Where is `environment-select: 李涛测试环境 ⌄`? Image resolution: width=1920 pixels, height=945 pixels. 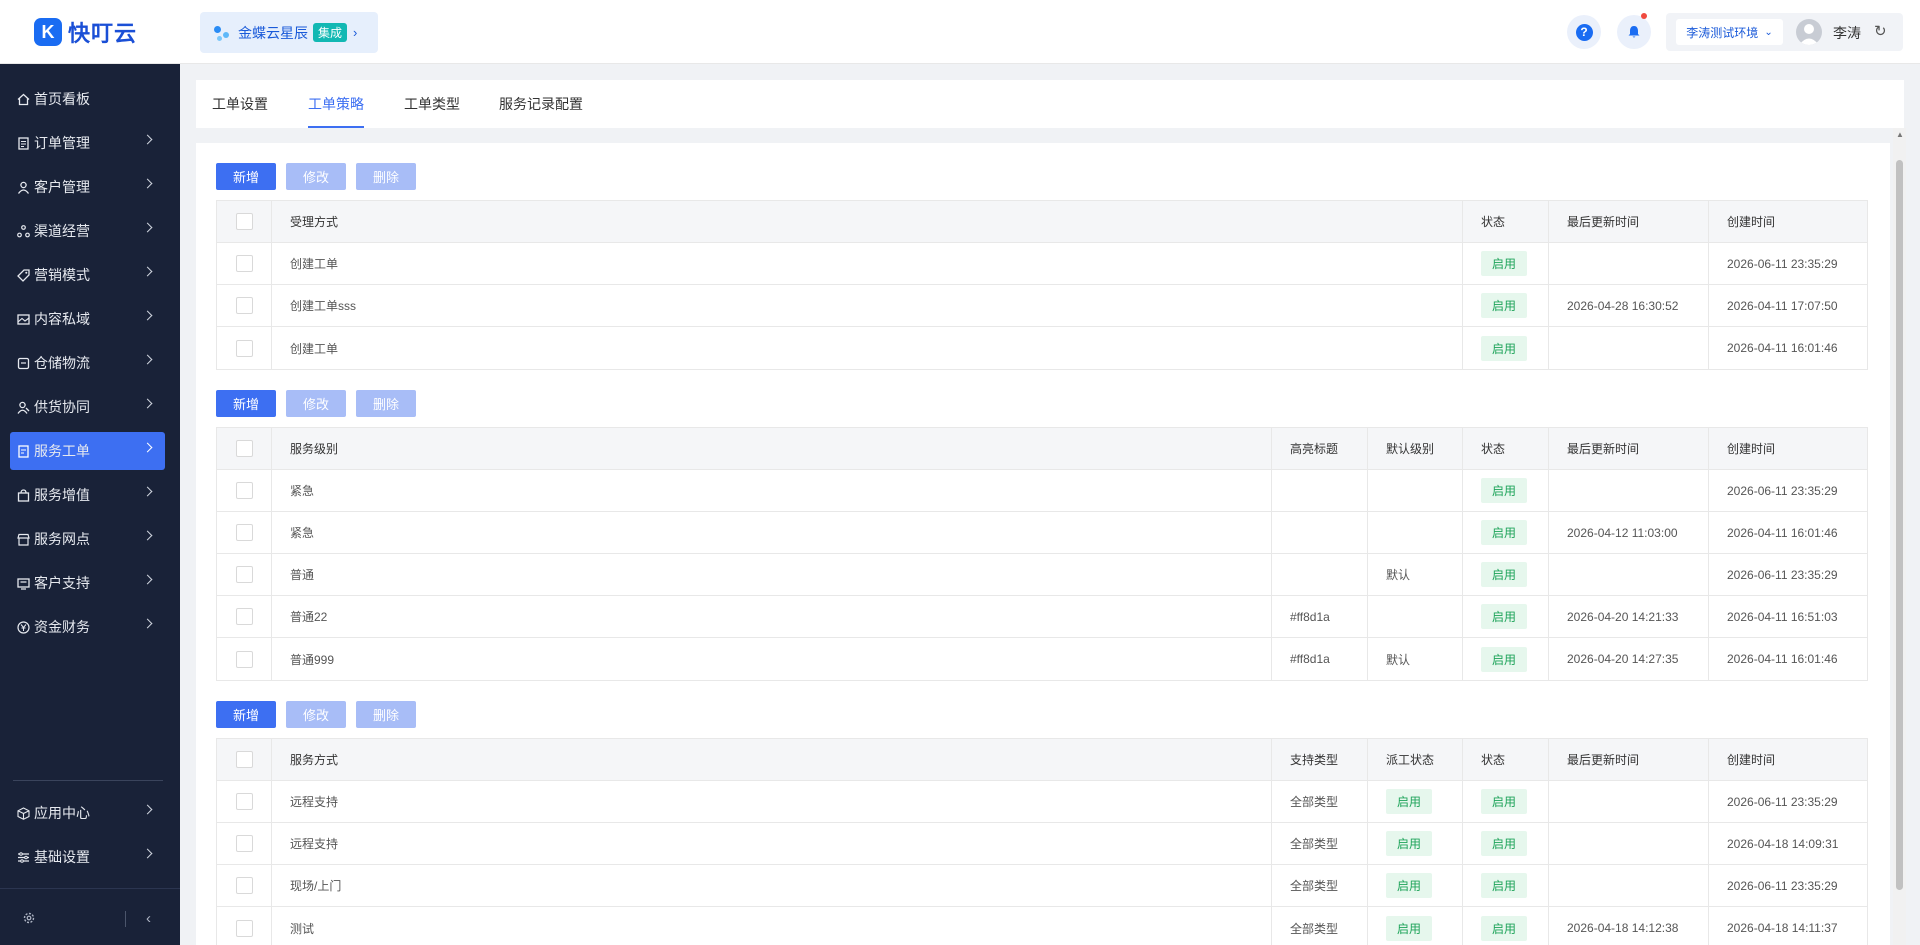
environment-select: 李涛测试环境 ⌄ is located at coordinates (1729, 32).